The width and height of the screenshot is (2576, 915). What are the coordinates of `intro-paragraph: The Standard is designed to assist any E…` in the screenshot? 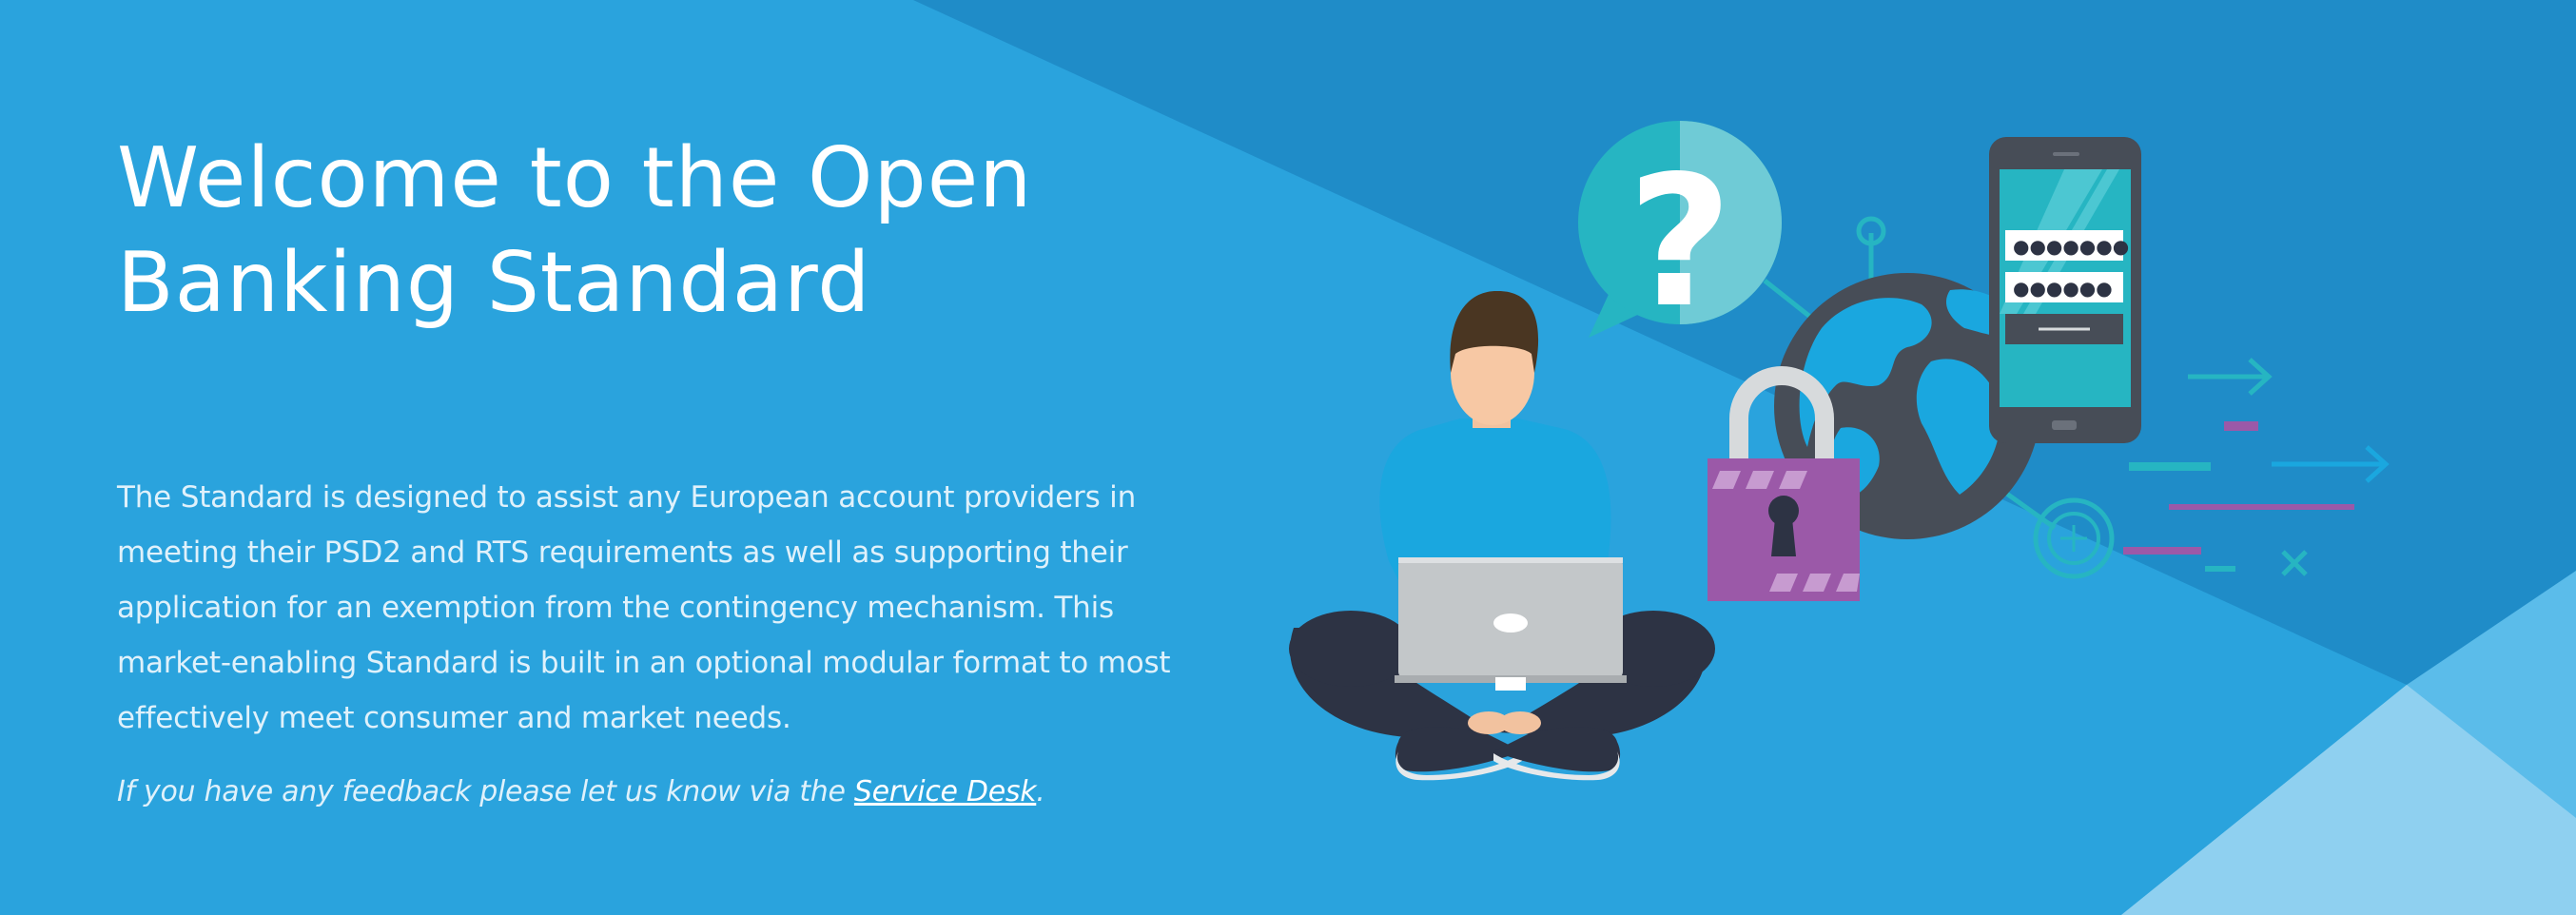 It's located at (644, 607).